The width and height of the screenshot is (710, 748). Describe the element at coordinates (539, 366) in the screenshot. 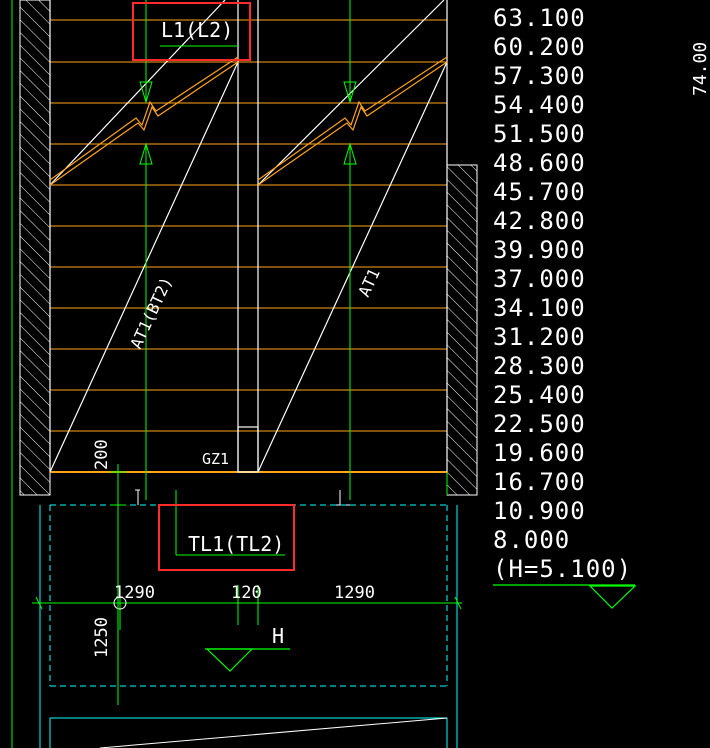

I see `elevation-value: 28.300` at that location.